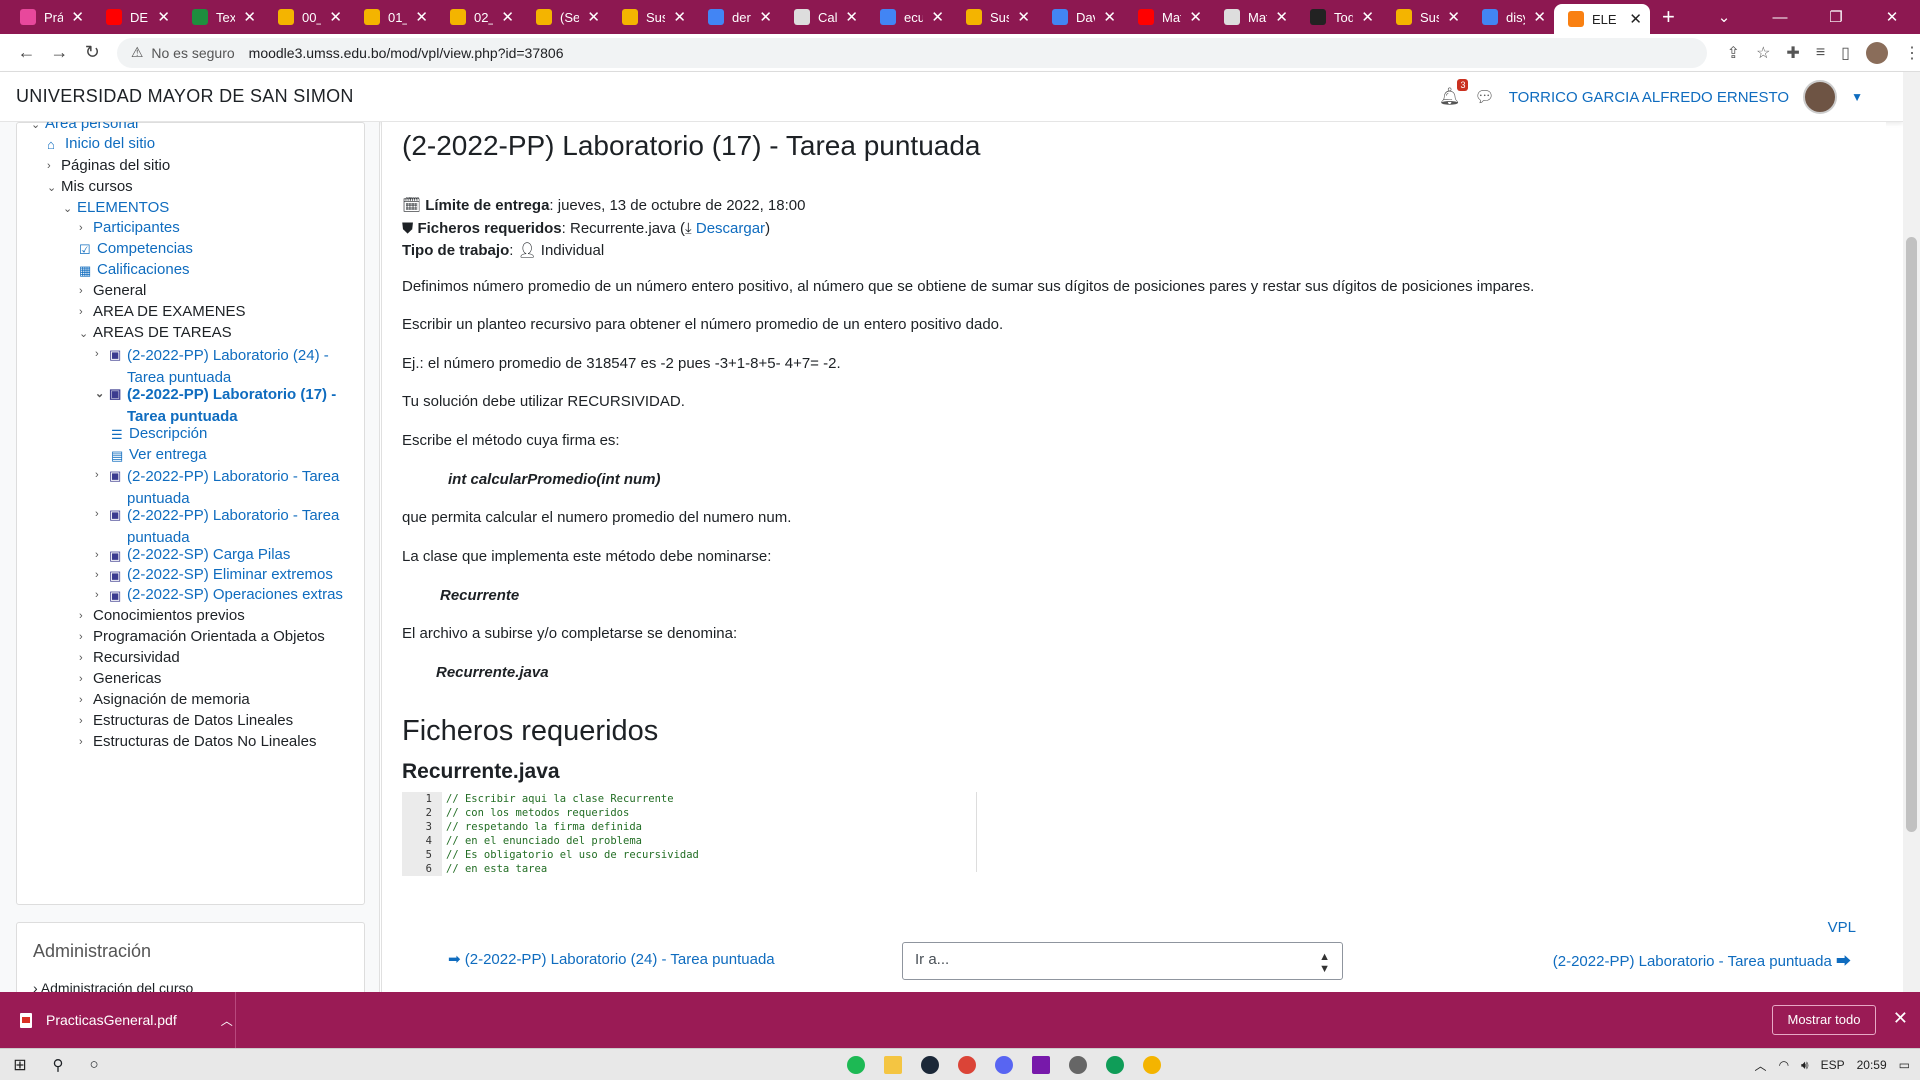 Image resolution: width=1920 pixels, height=1080 pixels. Describe the element at coordinates (26, 52) in the screenshot. I see `back-icon: ←` at that location.